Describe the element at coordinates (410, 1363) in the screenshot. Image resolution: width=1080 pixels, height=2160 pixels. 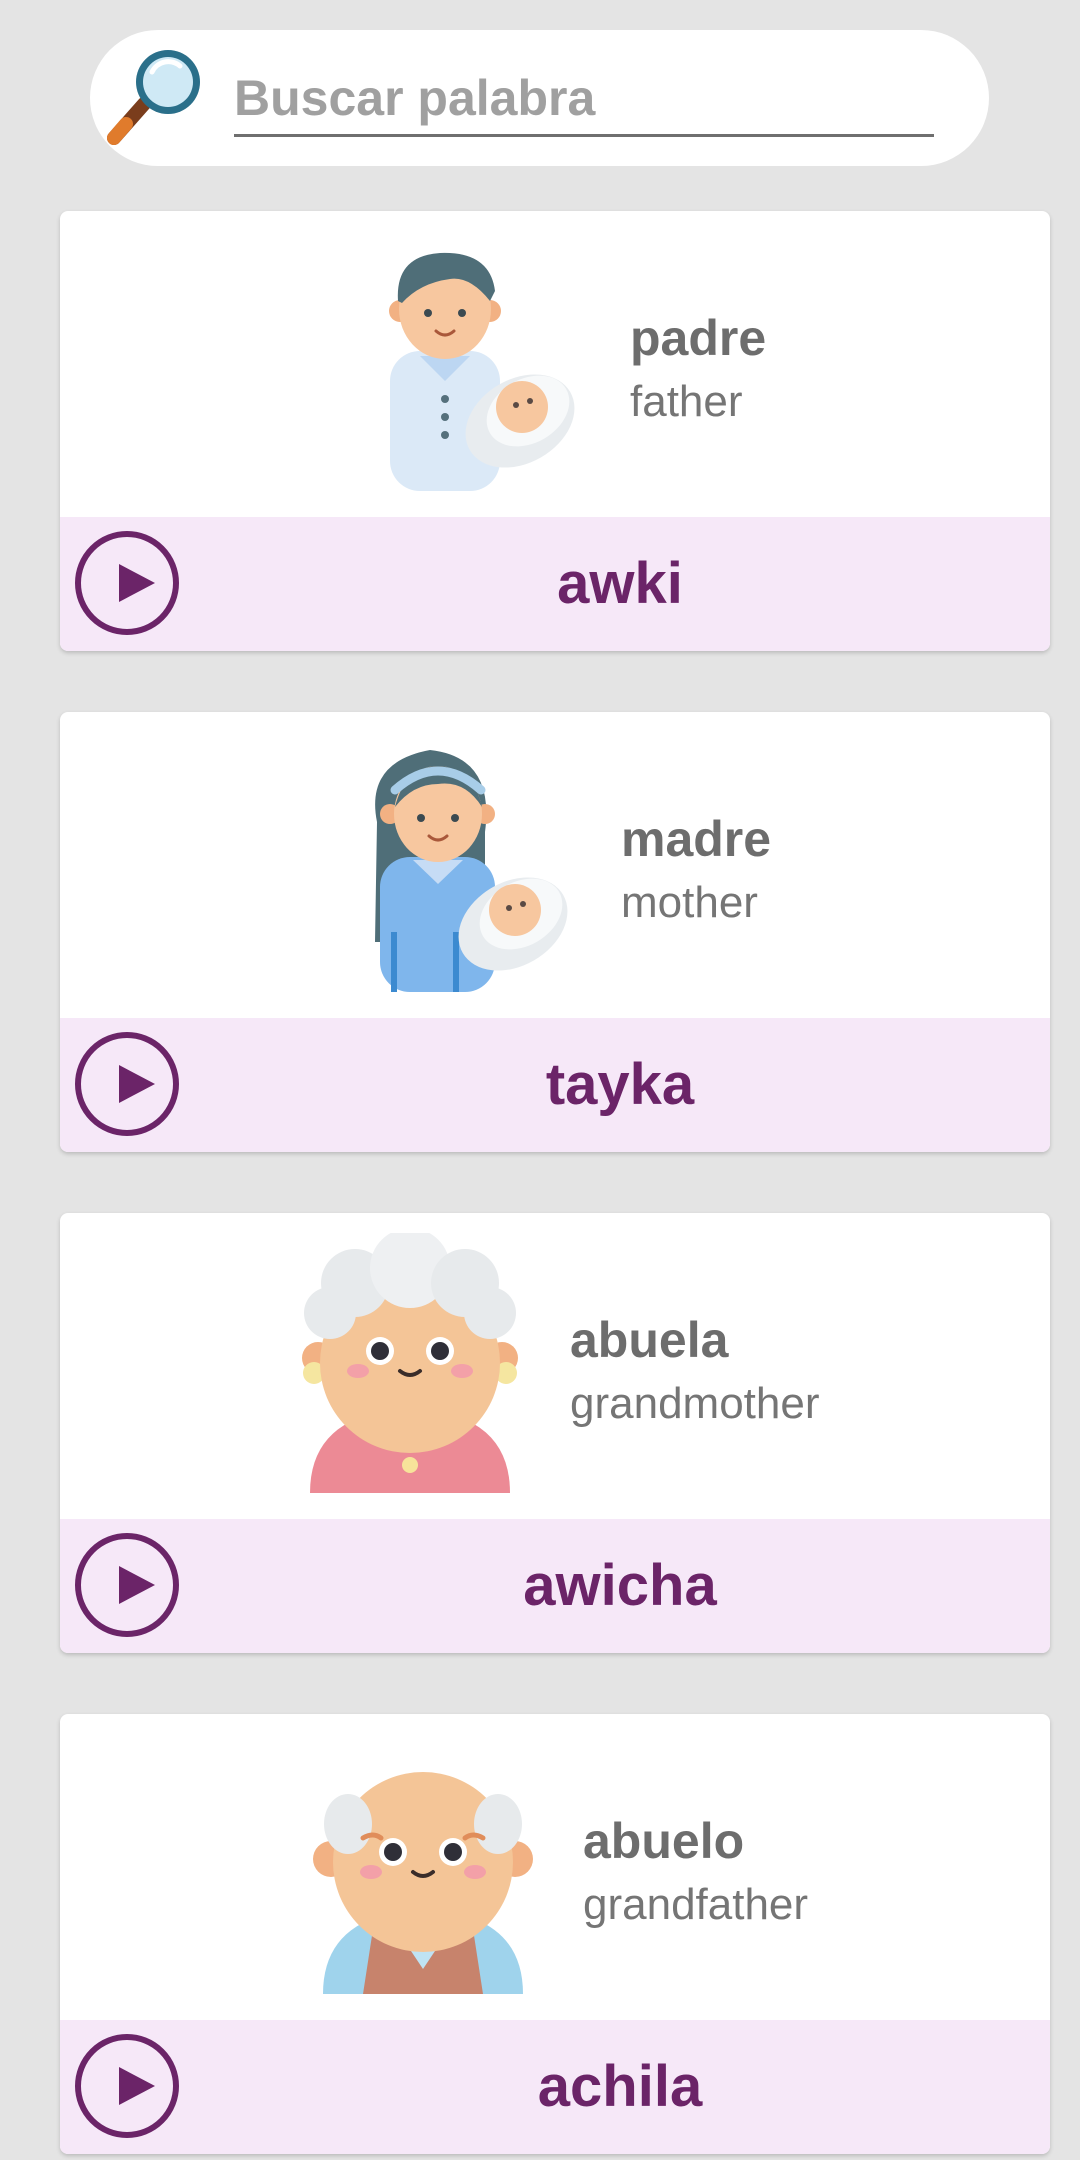
I see `grandmother-illustration` at that location.